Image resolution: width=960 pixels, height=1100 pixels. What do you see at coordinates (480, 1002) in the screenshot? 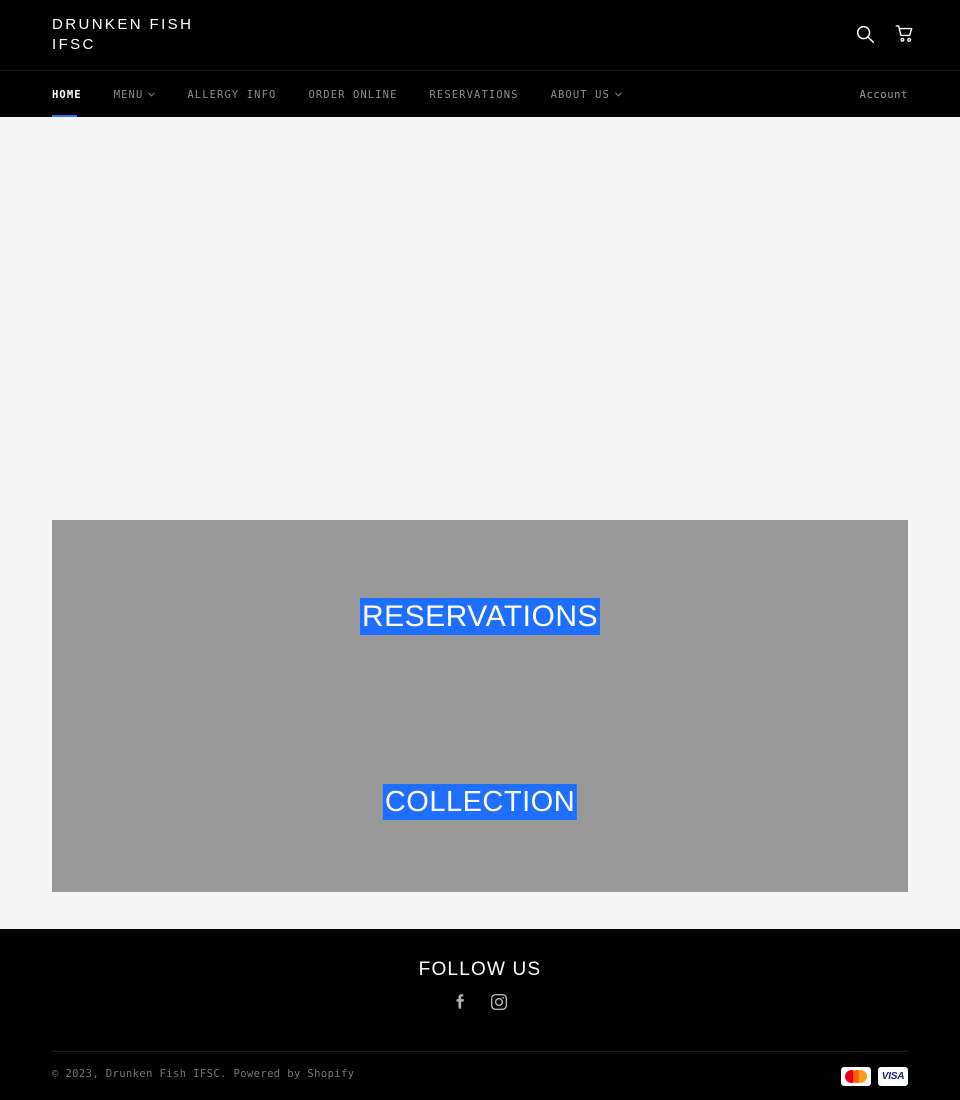
I see `social-links` at bounding box center [480, 1002].